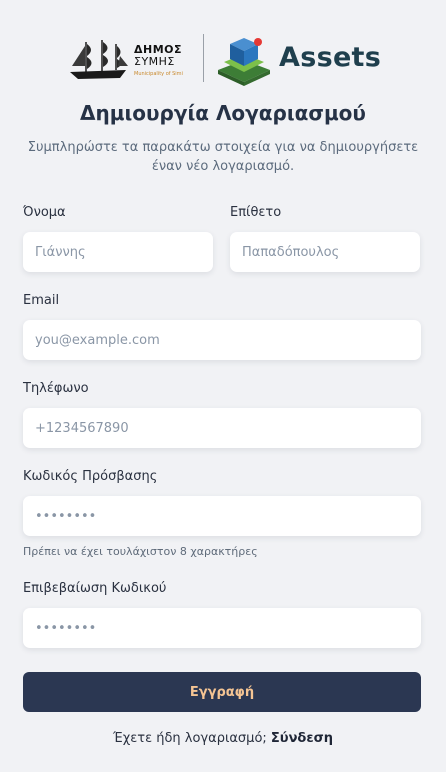 The height and width of the screenshot is (772, 446). Describe the element at coordinates (190, 738) in the screenshot. I see `login-prompt-text: Έχετε ήδη λογαριασμό;` at that location.